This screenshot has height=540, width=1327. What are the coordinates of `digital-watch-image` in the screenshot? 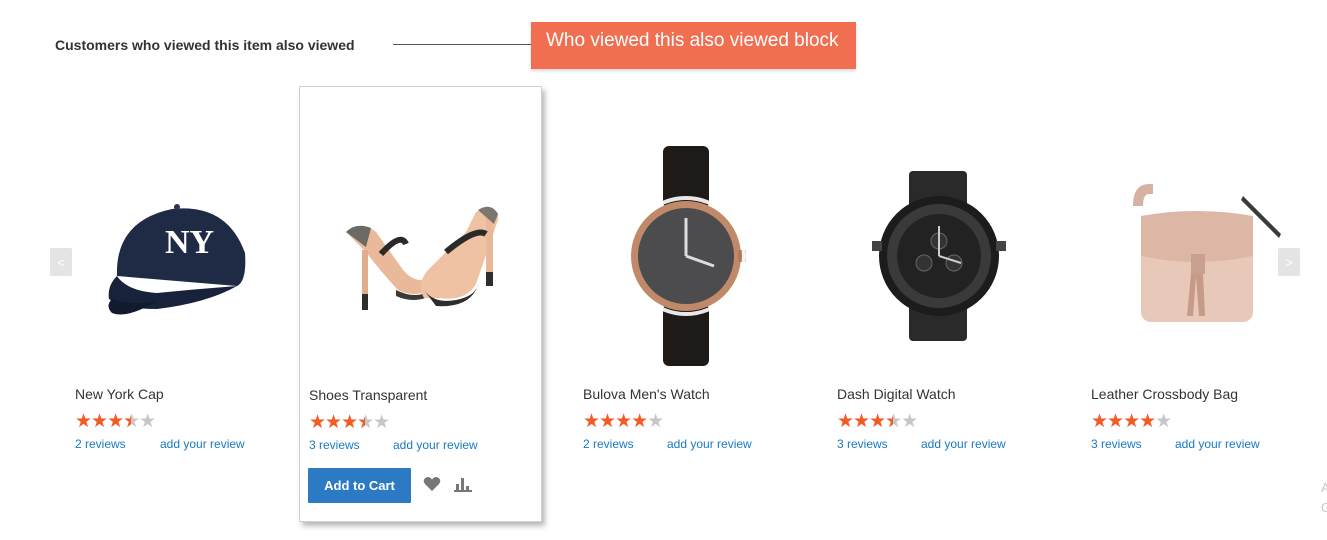 It's located at (938, 256).